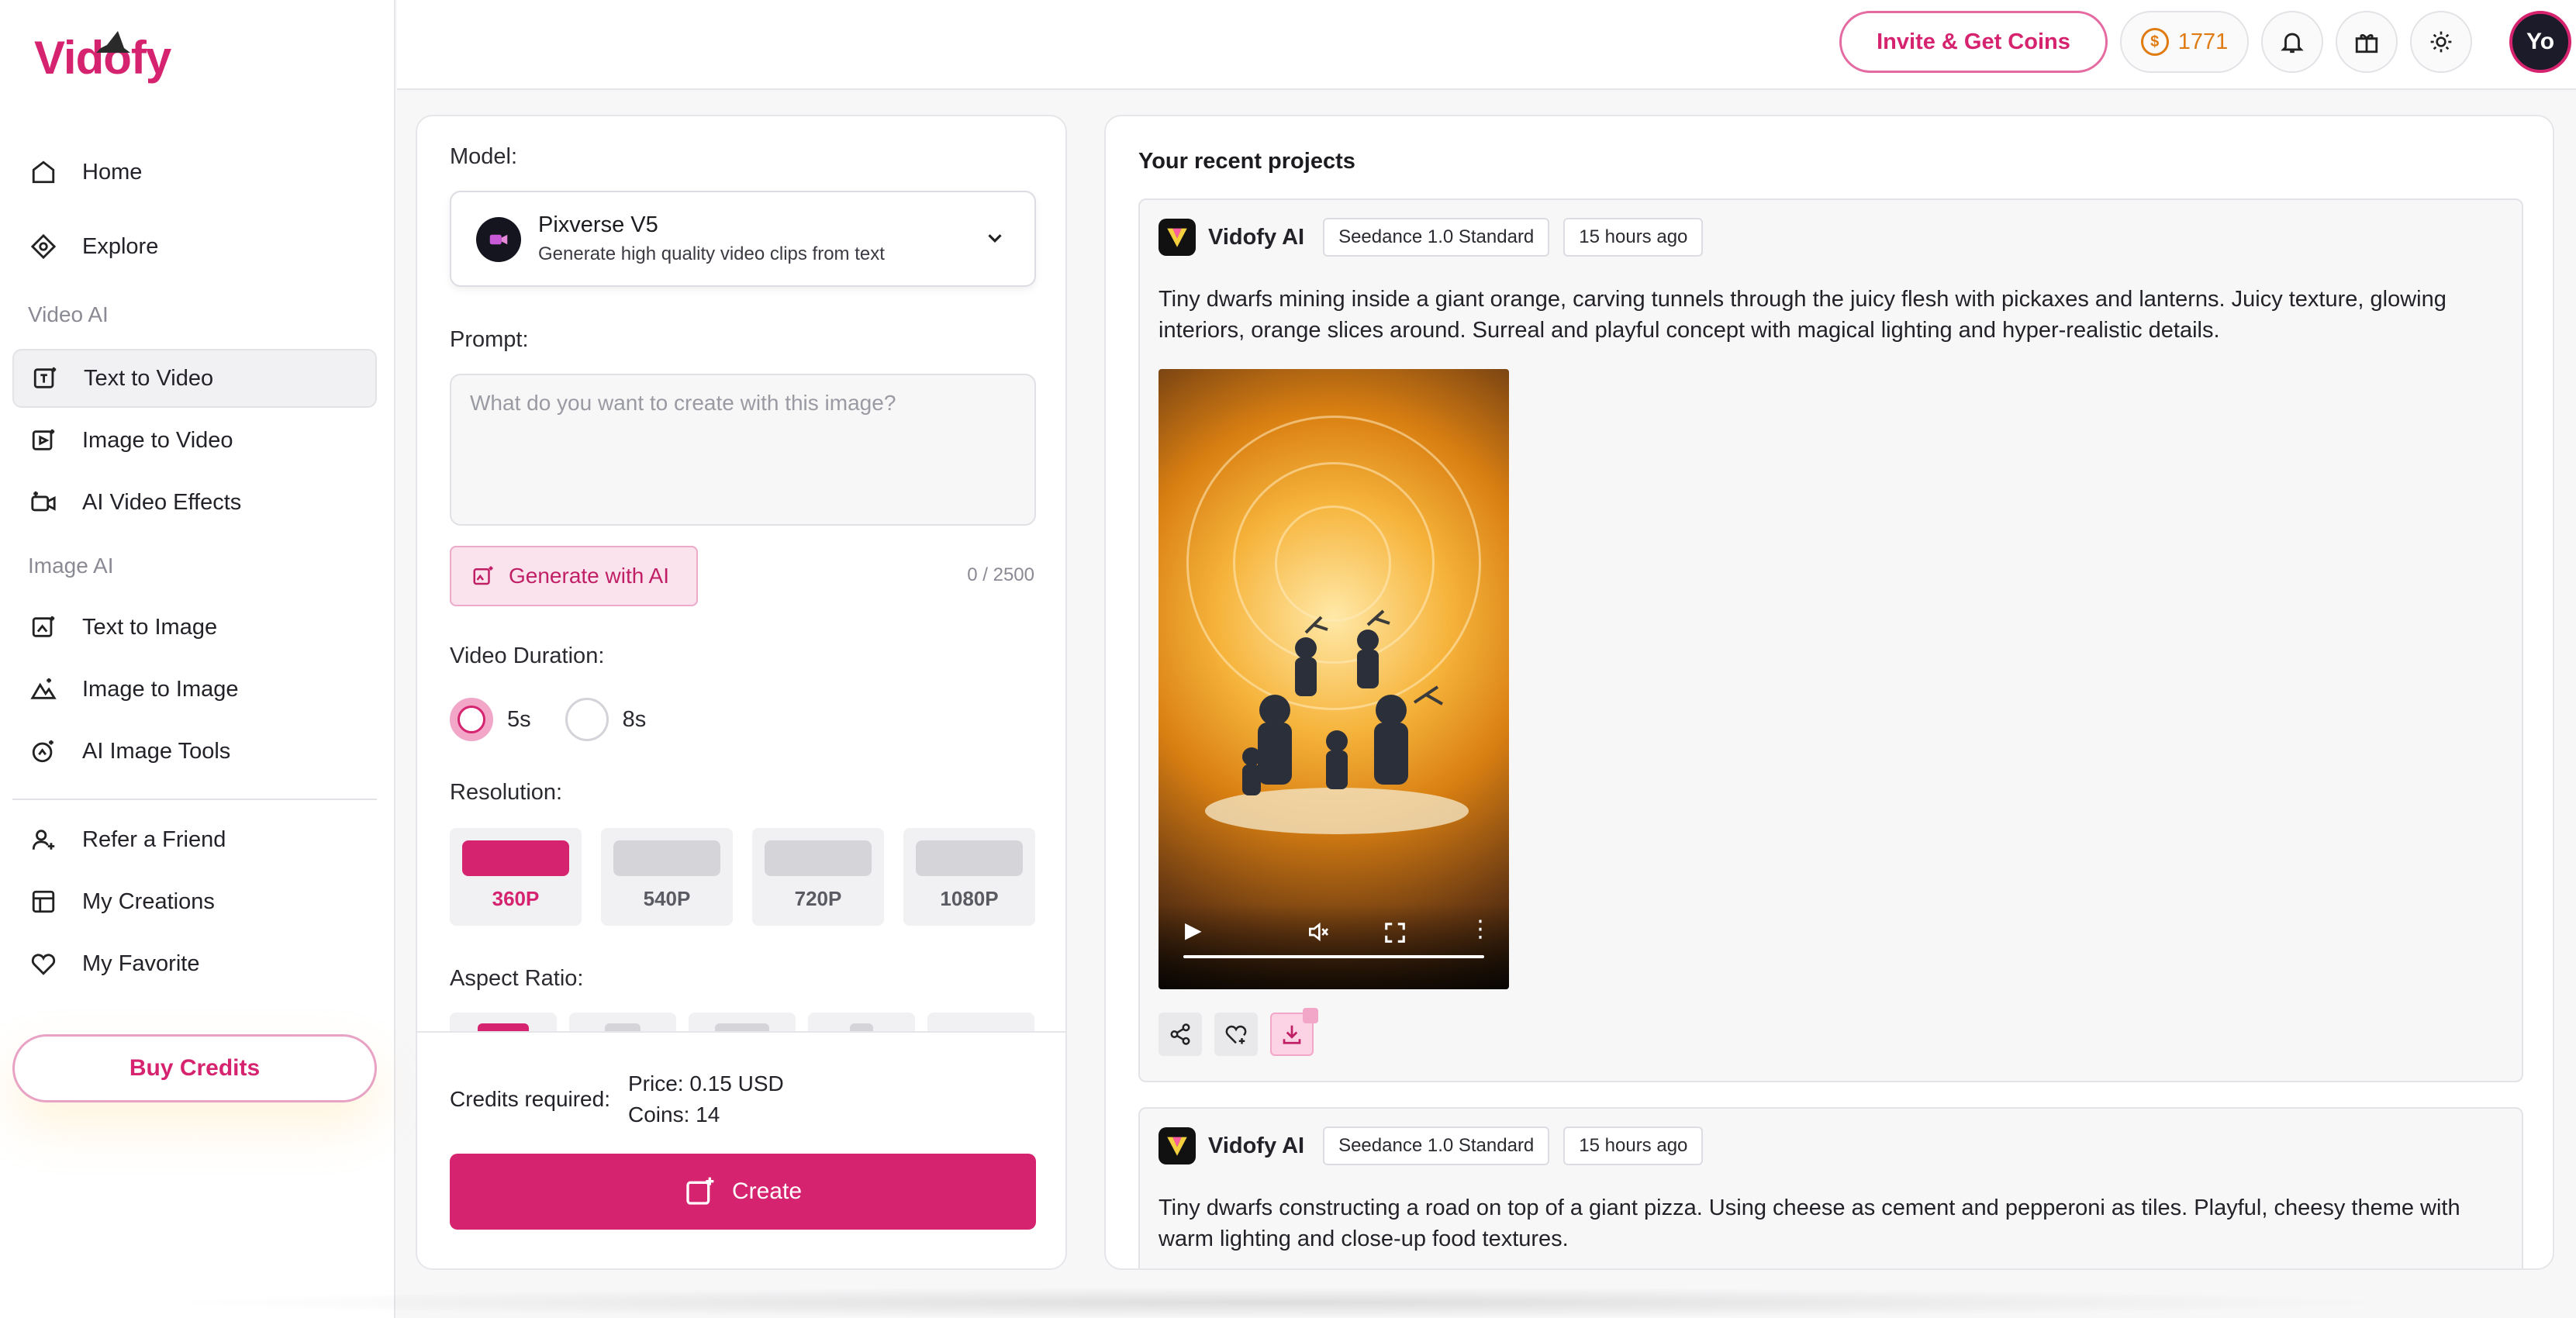 The image size is (2576, 1318). I want to click on sidebar-item-label: Image to Video, so click(158, 440).